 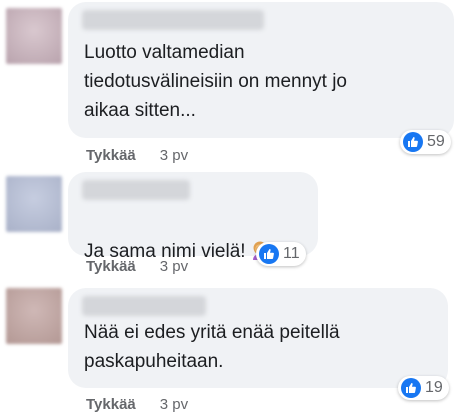 I want to click on reaction-count: 11, so click(x=281, y=254).